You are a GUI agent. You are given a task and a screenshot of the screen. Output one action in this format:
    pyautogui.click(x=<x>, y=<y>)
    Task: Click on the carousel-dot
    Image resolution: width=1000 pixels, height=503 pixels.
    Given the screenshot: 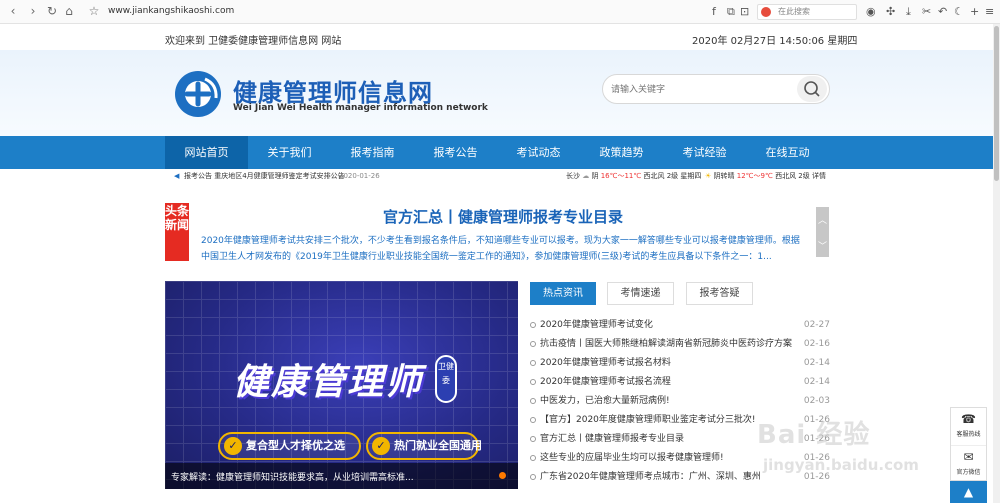 What is the action you would take?
    pyautogui.click(x=502, y=475)
    